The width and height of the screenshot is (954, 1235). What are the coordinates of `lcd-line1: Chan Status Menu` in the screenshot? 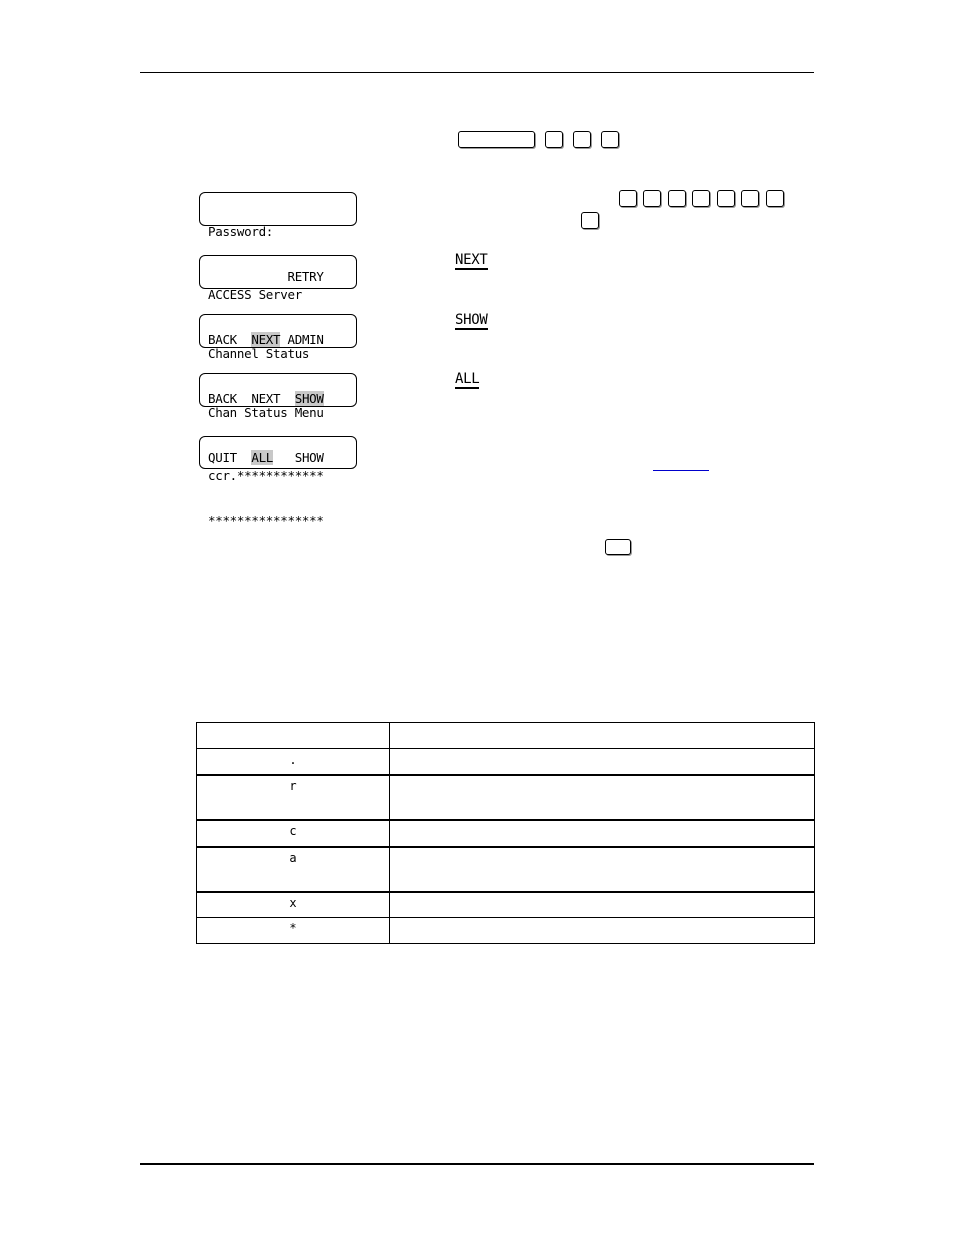 It's located at (266, 412).